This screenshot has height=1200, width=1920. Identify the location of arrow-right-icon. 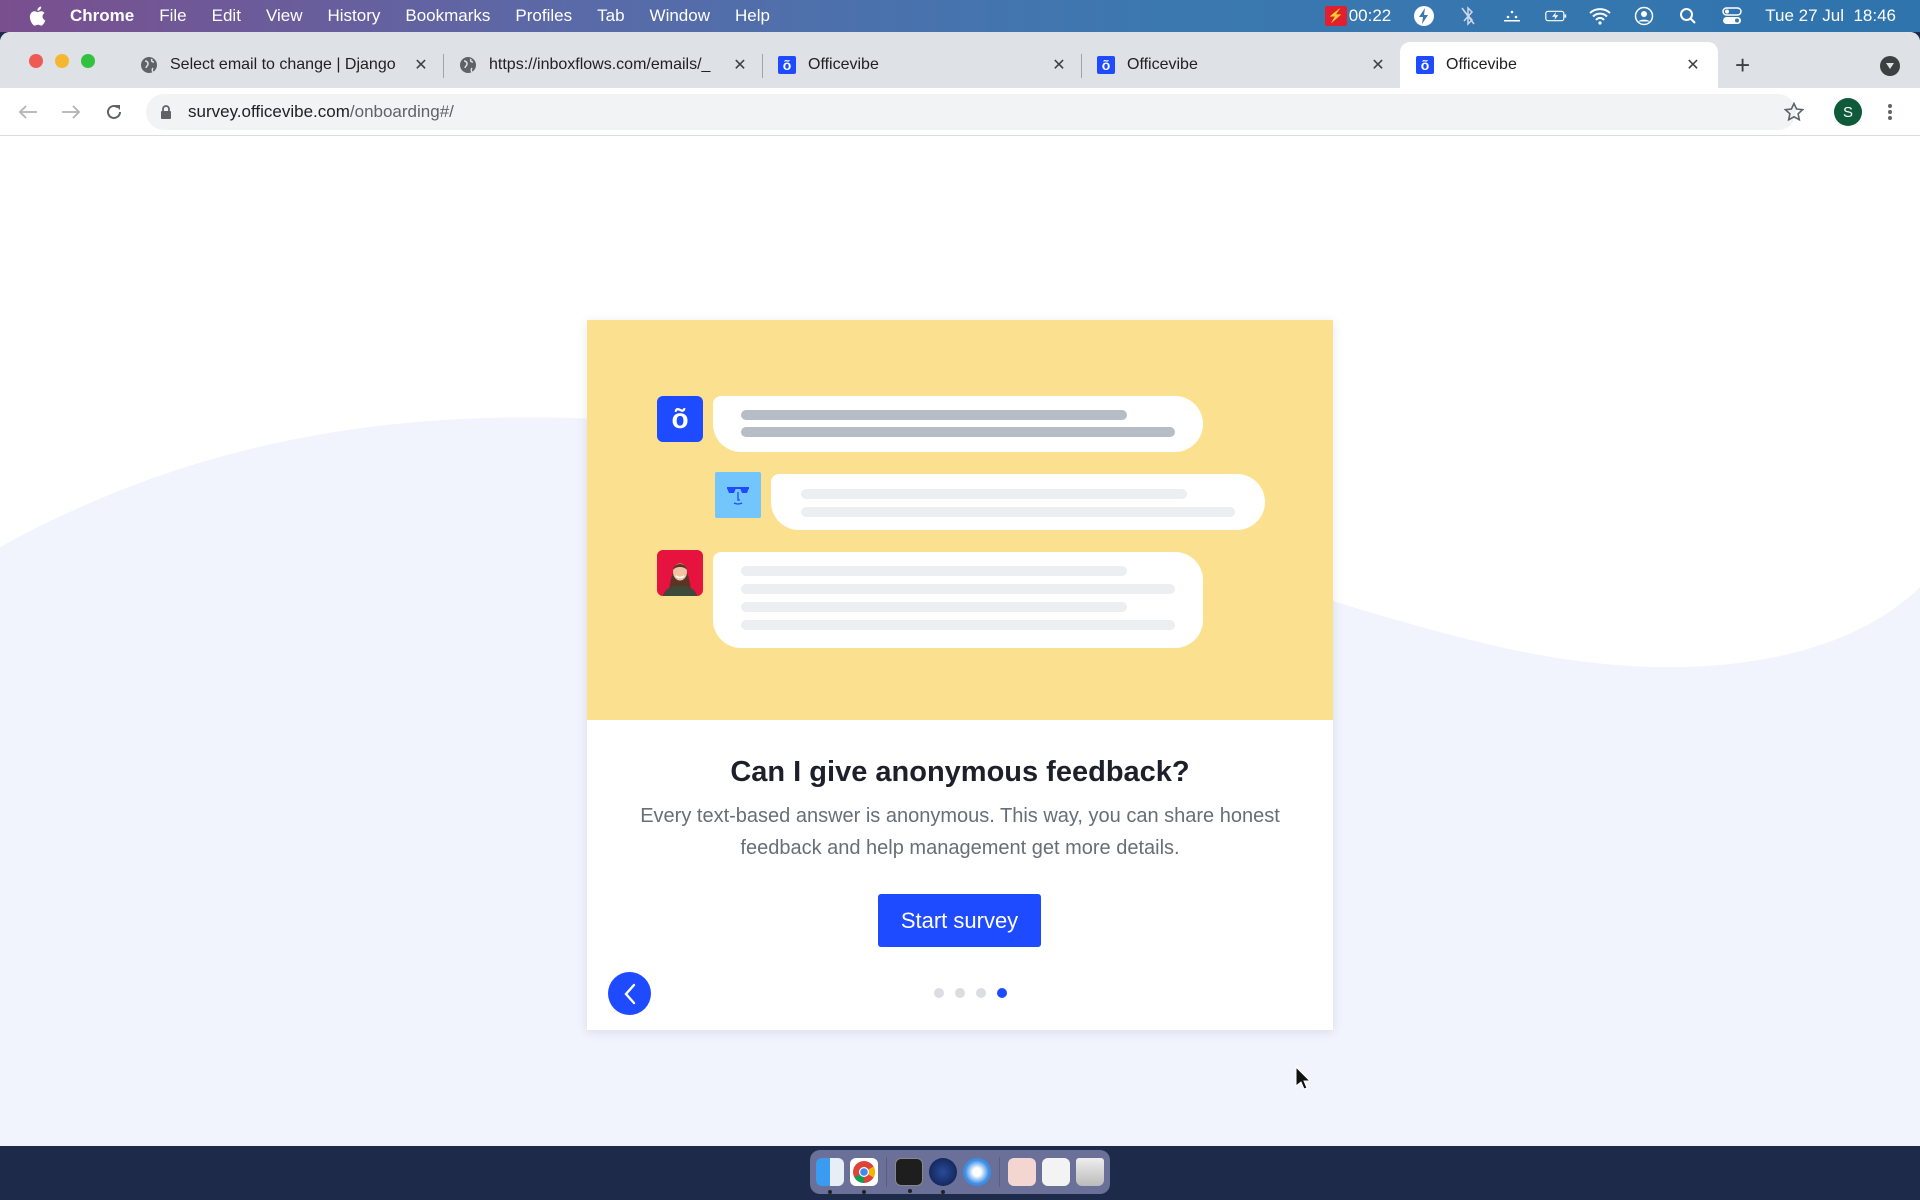
(71, 112).